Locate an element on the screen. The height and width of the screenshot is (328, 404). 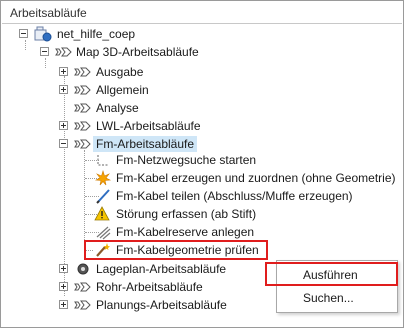
route-icon is located at coordinates (102, 160).